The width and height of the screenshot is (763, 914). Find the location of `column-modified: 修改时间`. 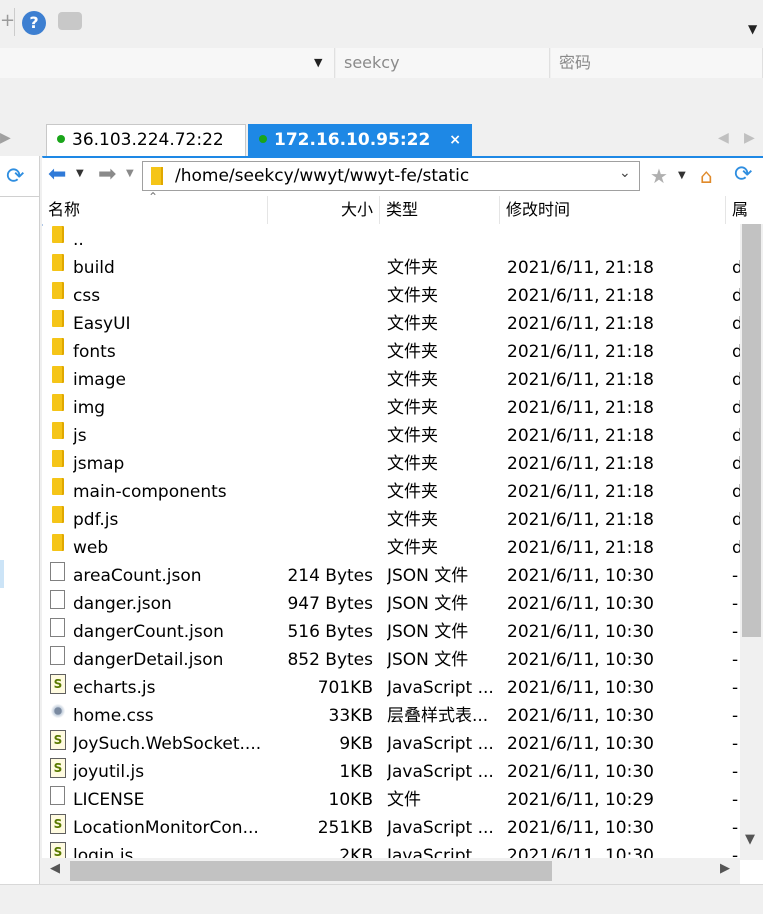

column-modified: 修改时间 is located at coordinates (613, 210).